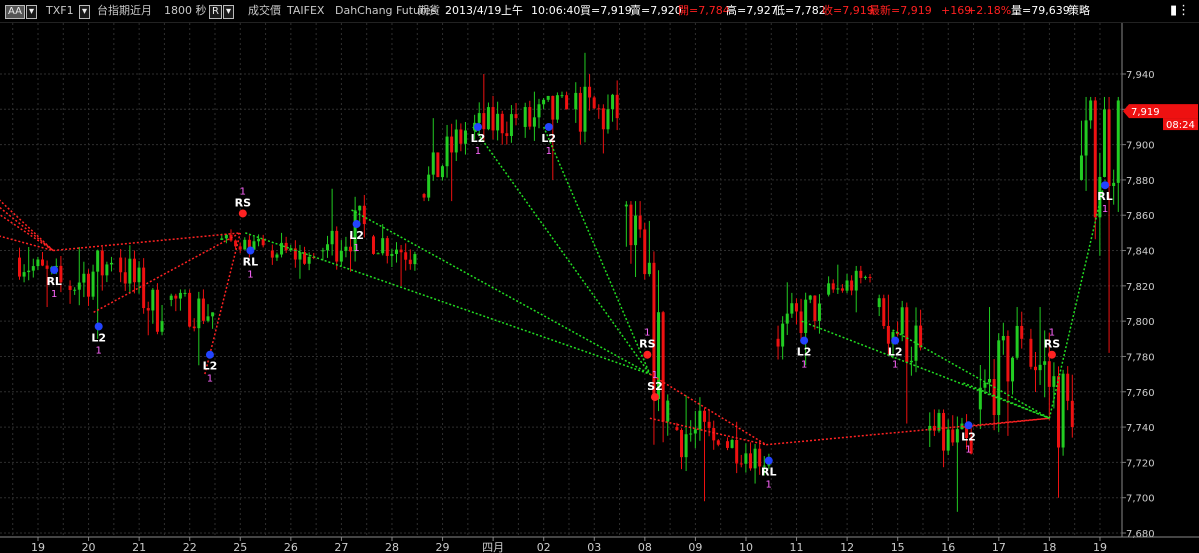  Describe the element at coordinates (594, 547) in the screenshot. I see `x-tick-label: 03` at that location.